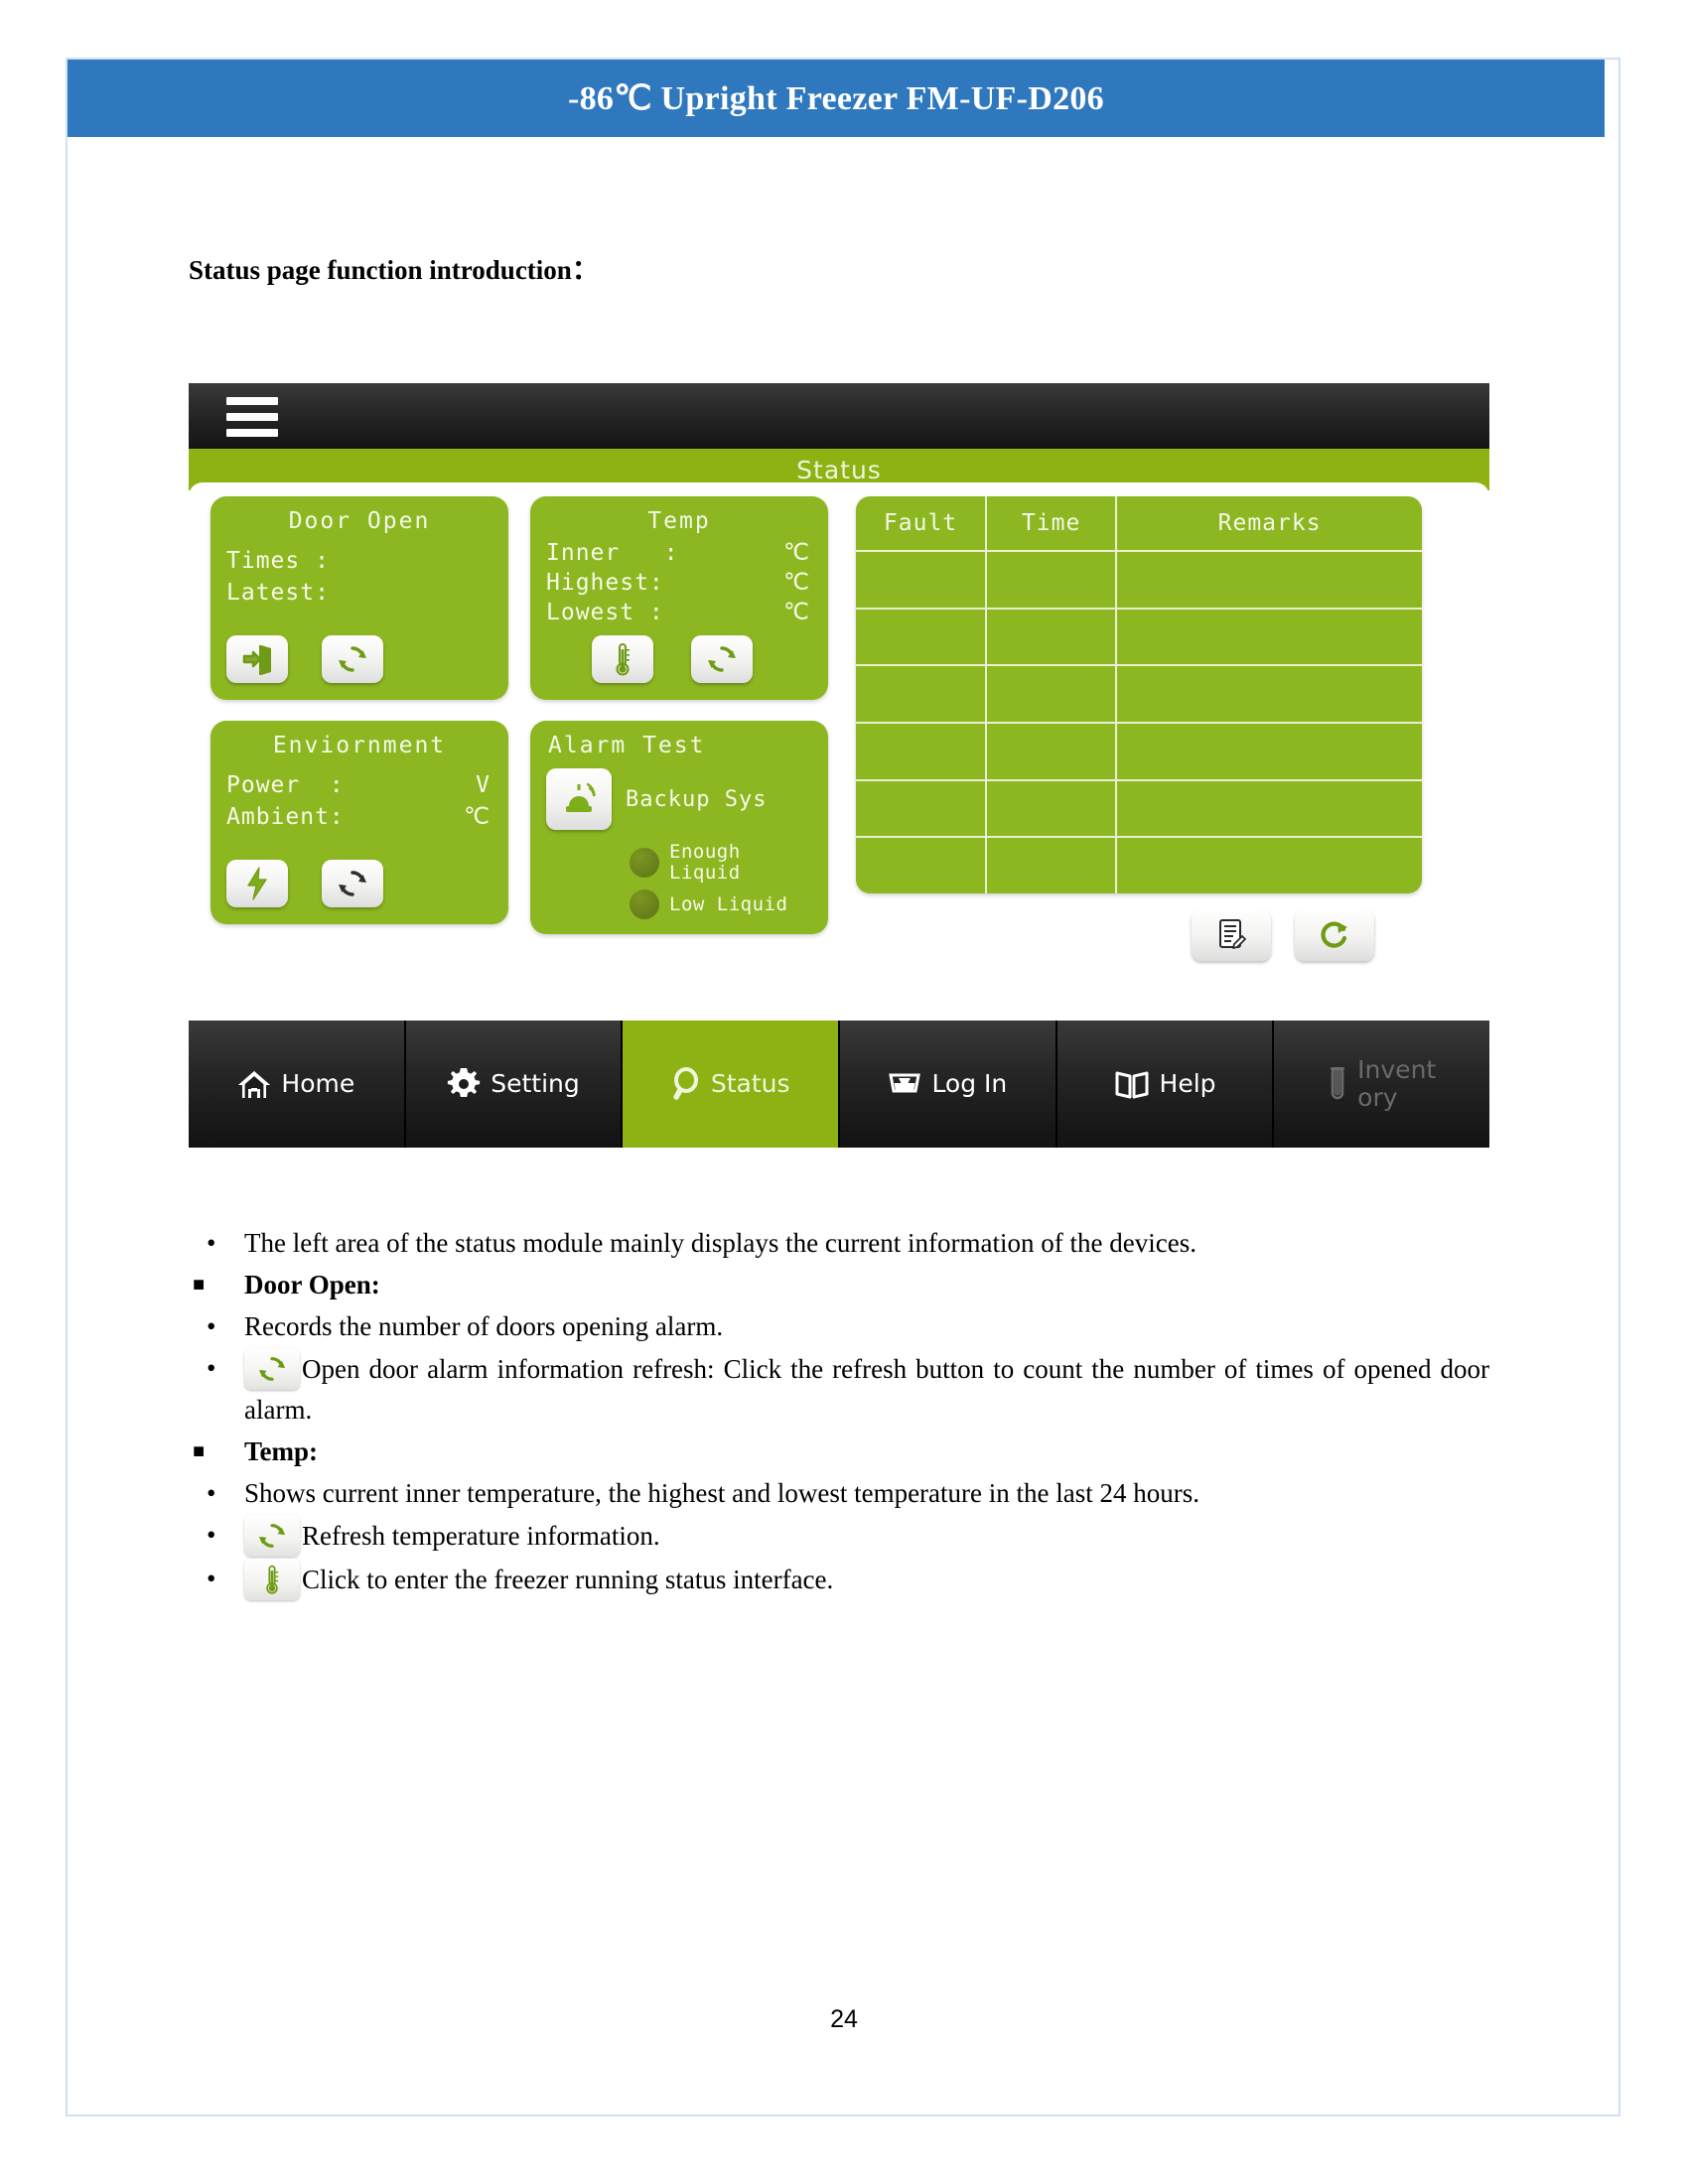 This screenshot has width=1688, height=2184. I want to click on alarm-backup-label: Backup Sys, so click(697, 799).